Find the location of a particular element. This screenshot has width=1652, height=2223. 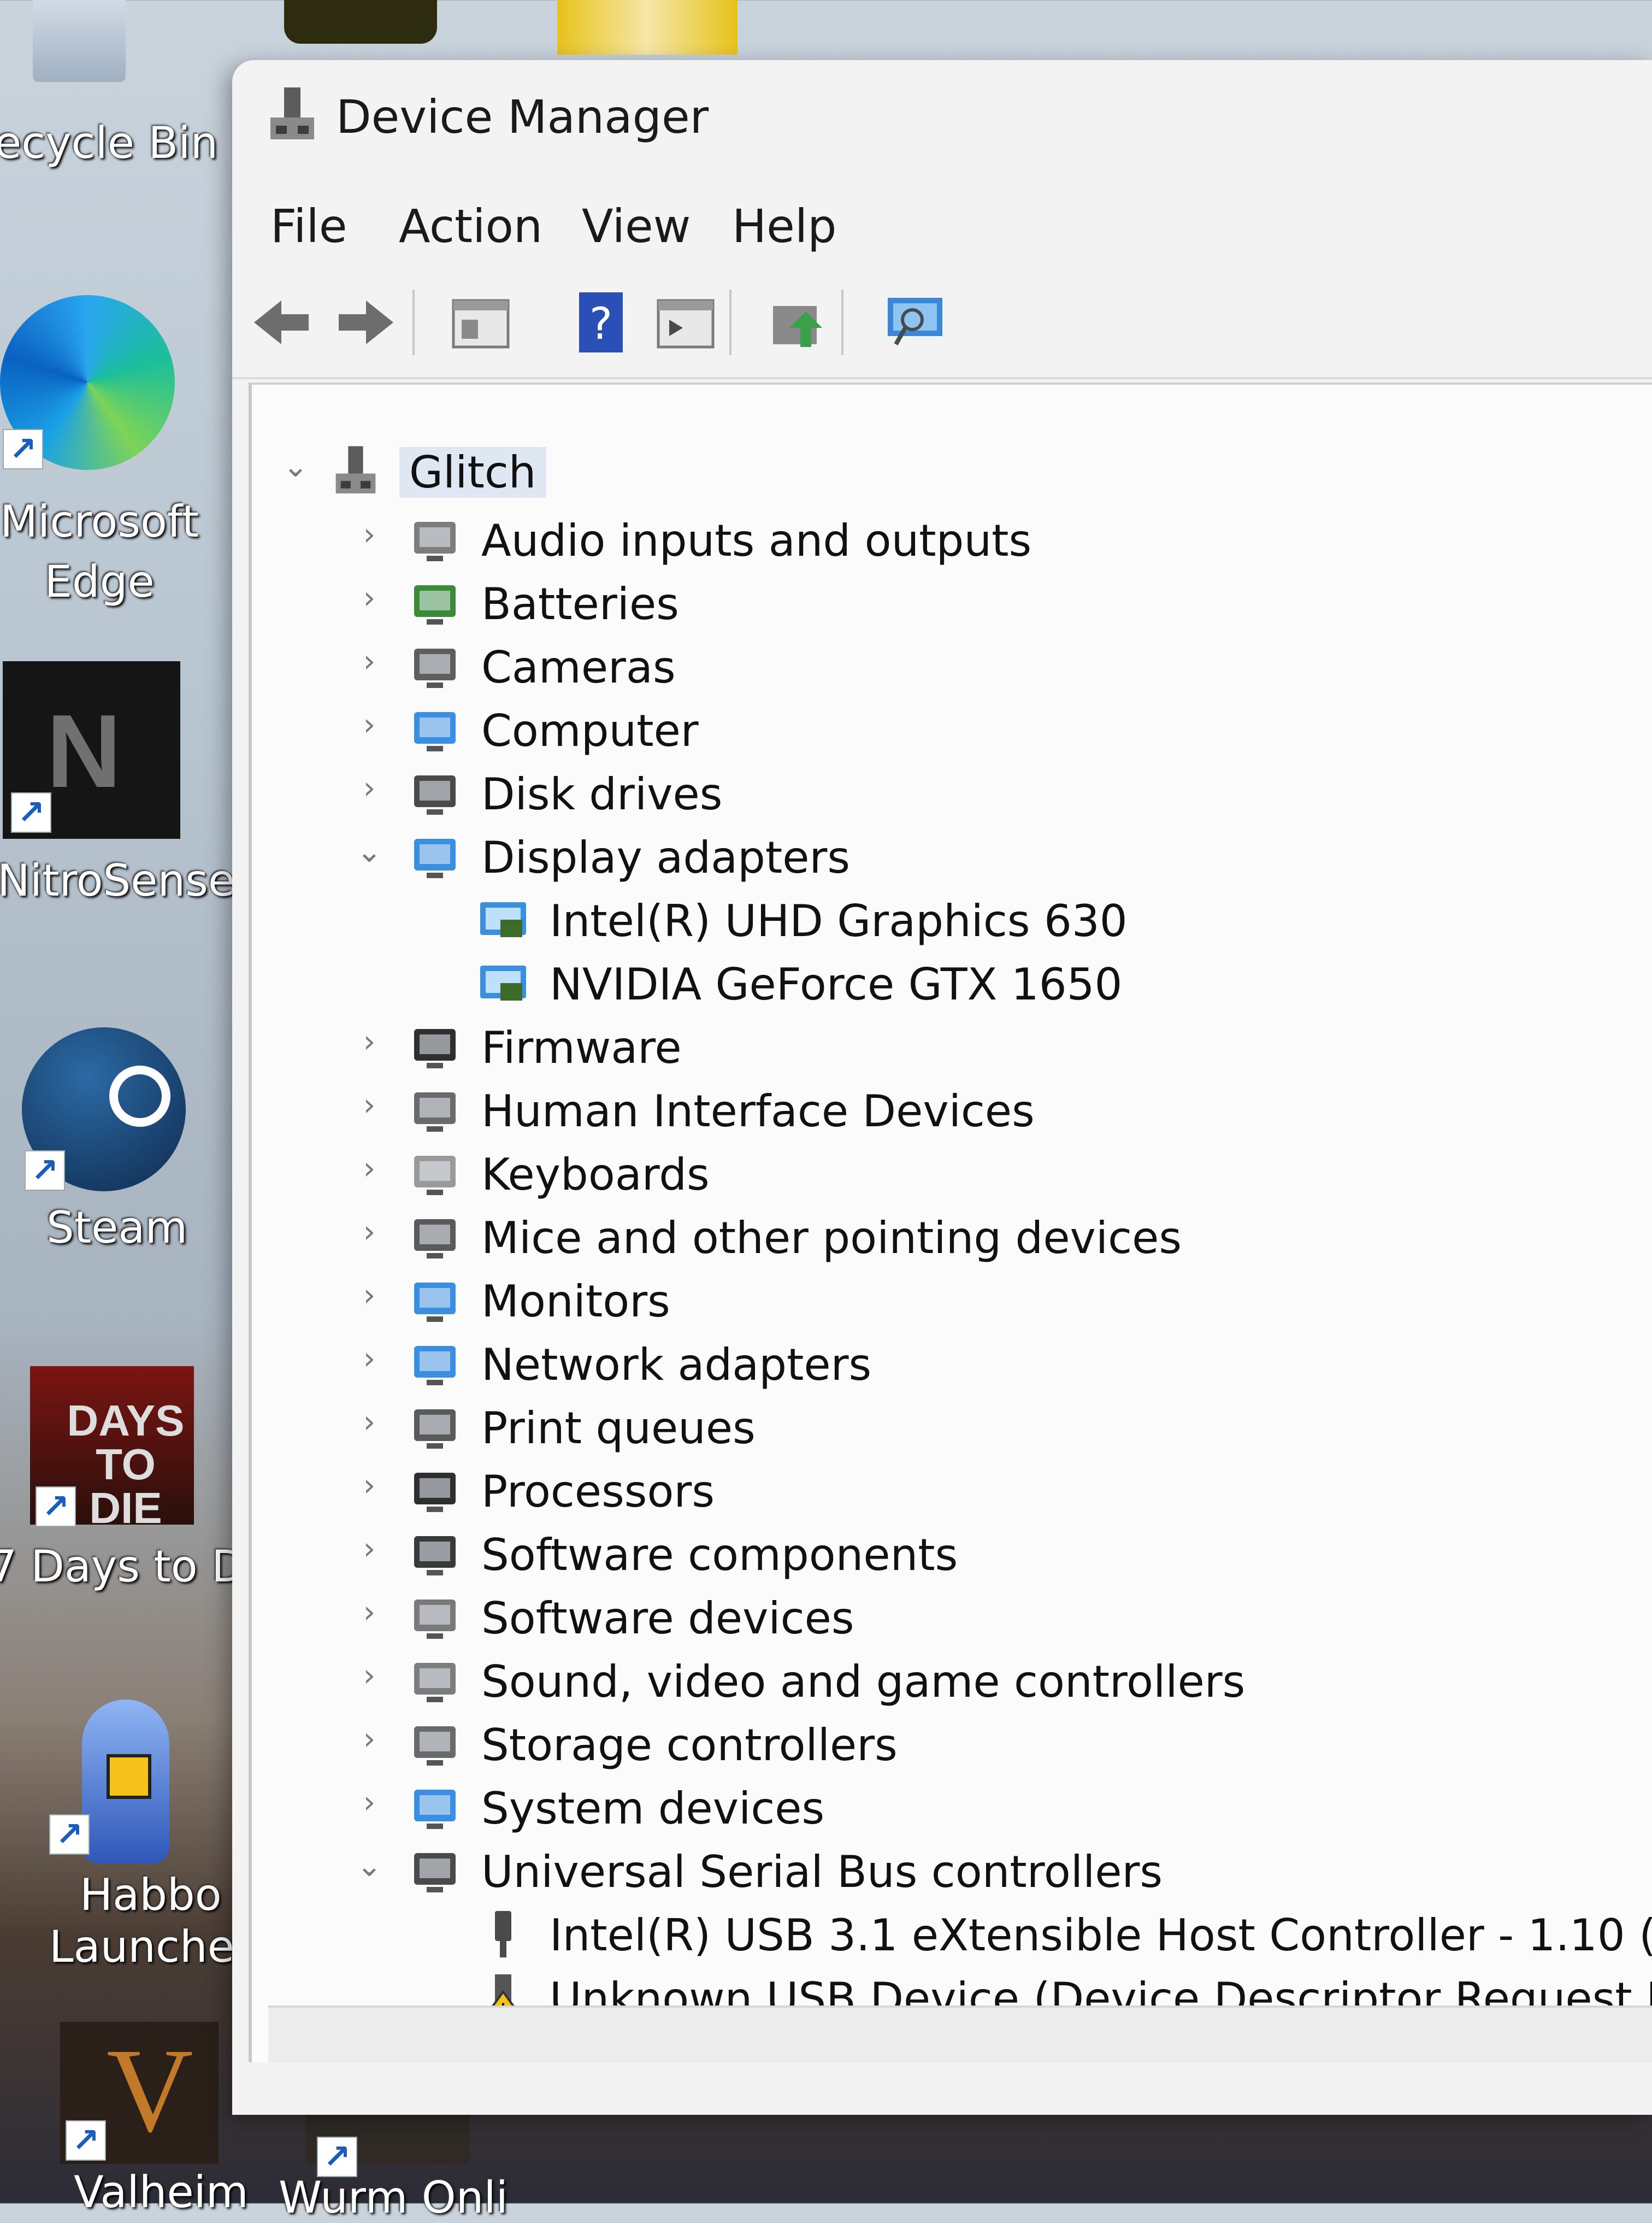

show-hidden-icon is located at coordinates (685, 322).